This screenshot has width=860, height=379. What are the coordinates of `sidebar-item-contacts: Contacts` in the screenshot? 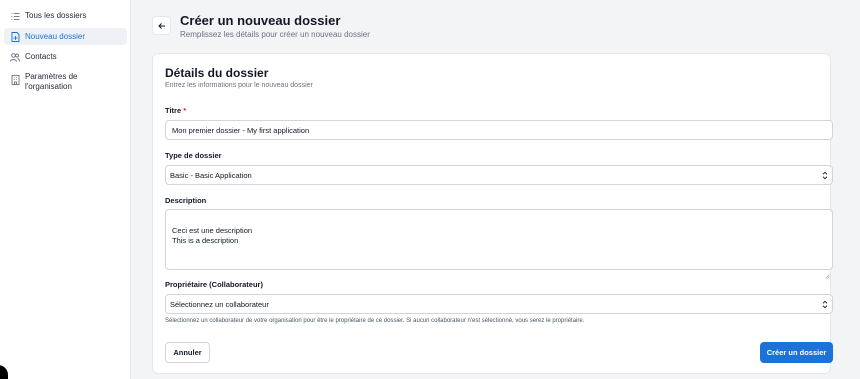 It's located at (65, 57).